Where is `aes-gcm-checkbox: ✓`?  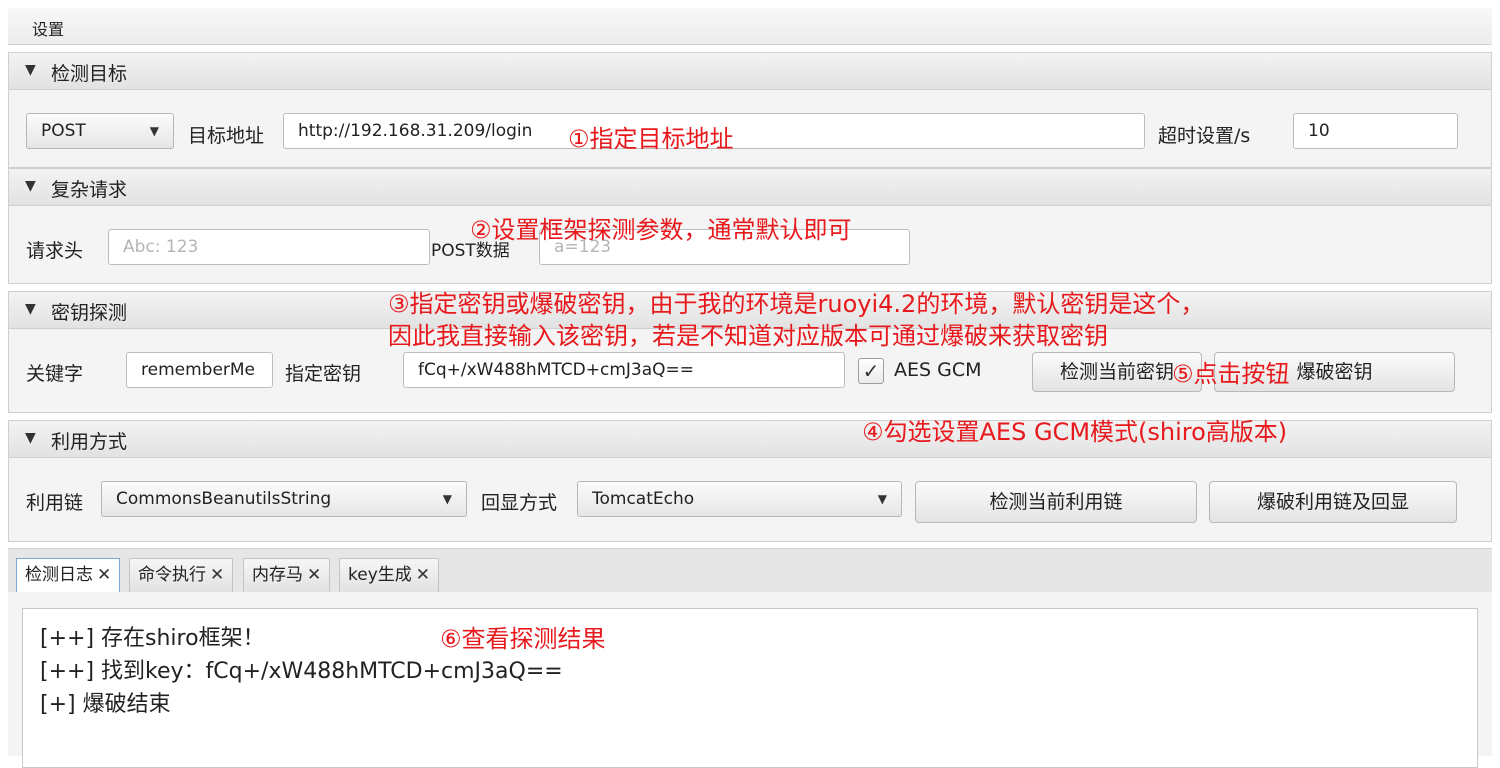 aes-gcm-checkbox: ✓ is located at coordinates (871, 371).